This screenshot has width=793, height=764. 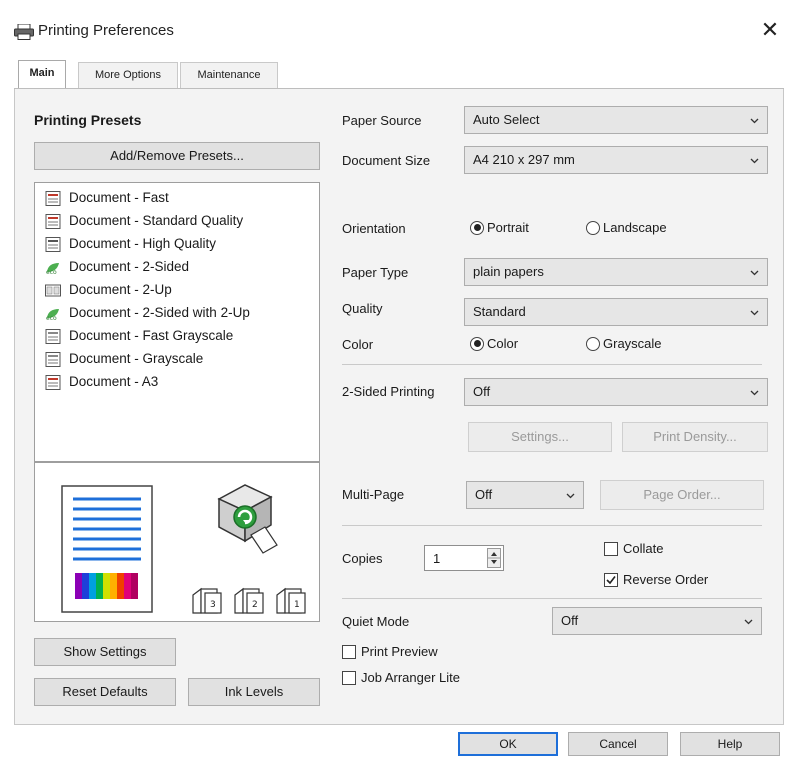 What do you see at coordinates (508, 744) in the screenshot?
I see `ok-button: OK` at bounding box center [508, 744].